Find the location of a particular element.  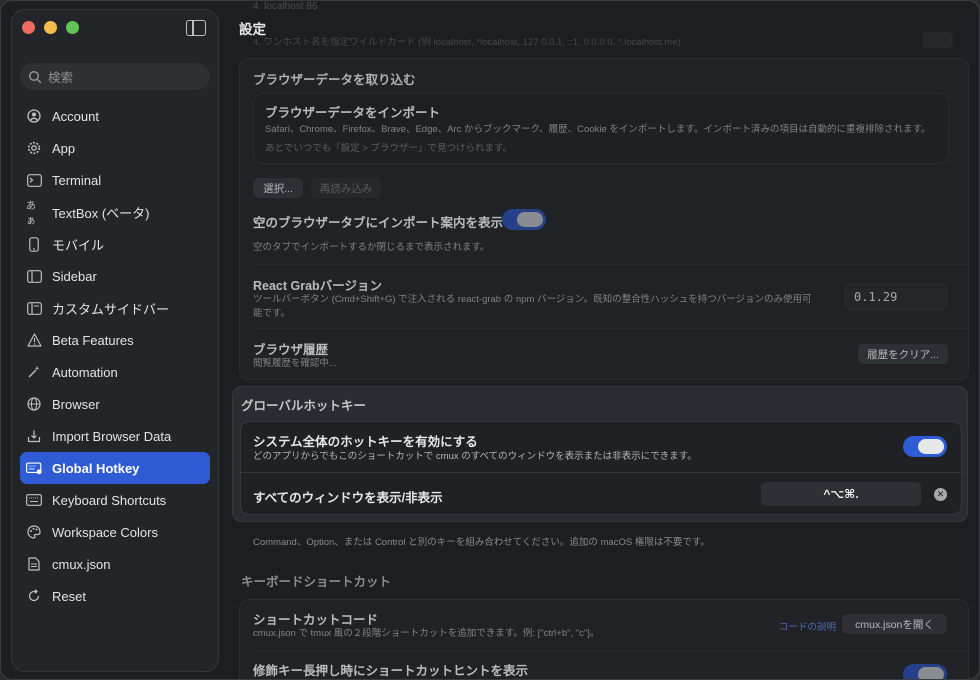

document-icon is located at coordinates (34, 564).